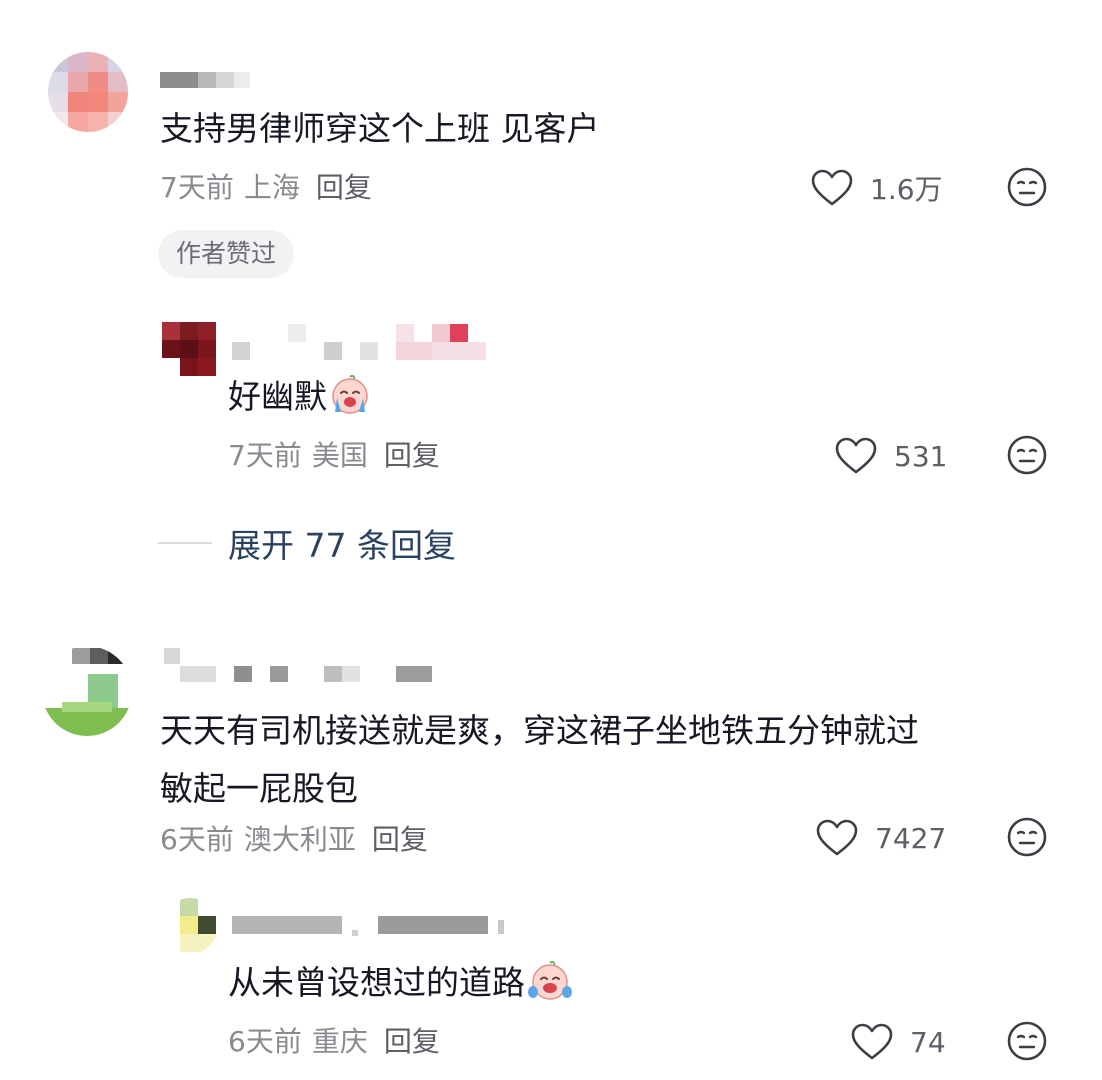 This screenshot has width=1102, height=1080. What do you see at coordinates (185, 543) in the screenshot?
I see `divider-line` at bounding box center [185, 543].